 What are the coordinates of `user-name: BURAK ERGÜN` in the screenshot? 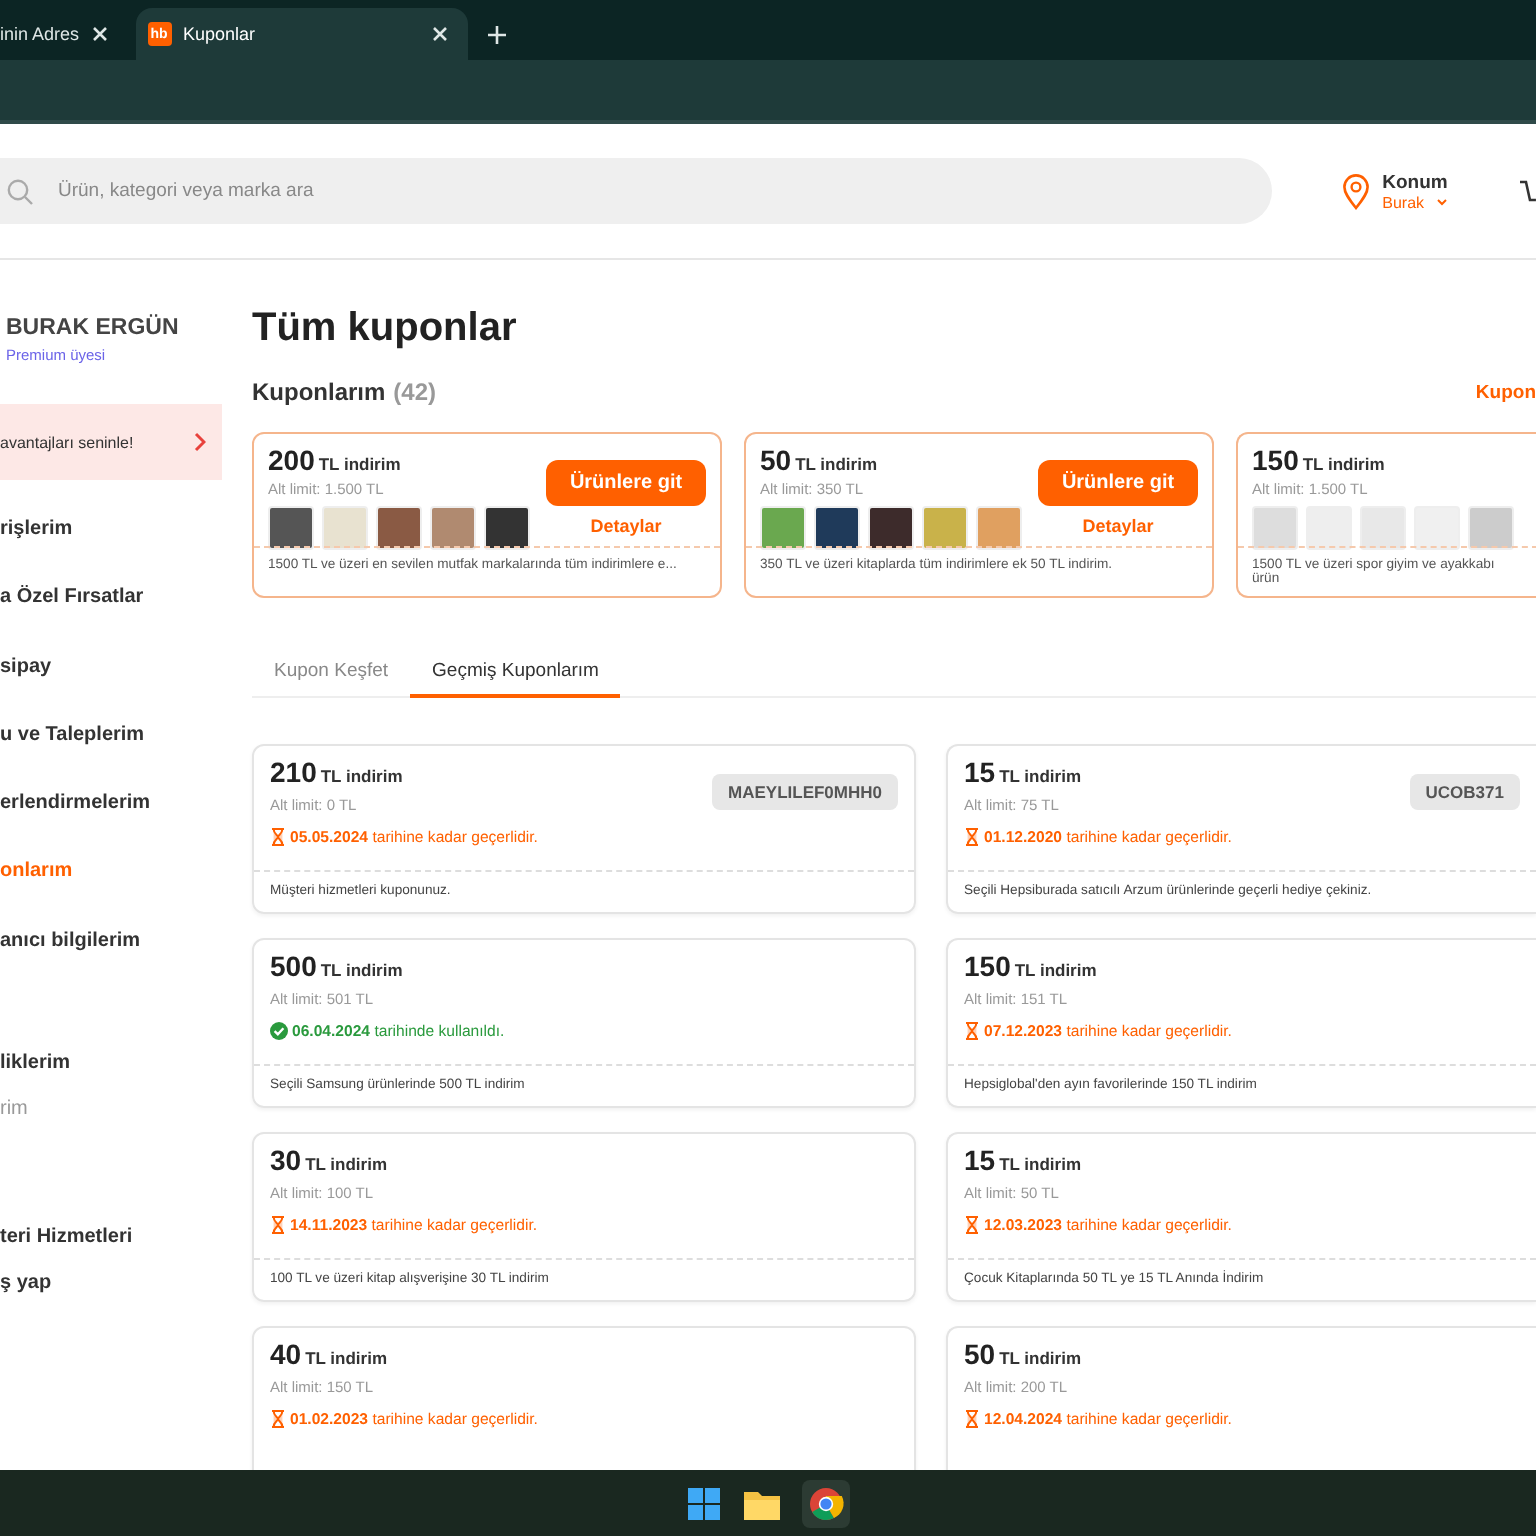 It's located at (93, 328).